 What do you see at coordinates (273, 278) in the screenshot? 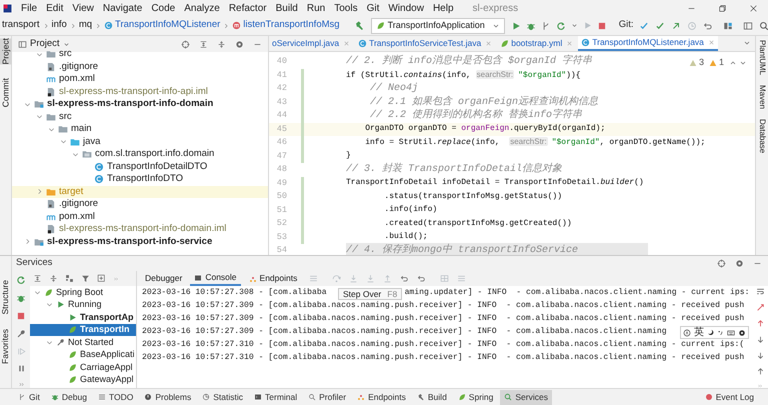
I see `console-tab: Endpoints` at bounding box center [273, 278].